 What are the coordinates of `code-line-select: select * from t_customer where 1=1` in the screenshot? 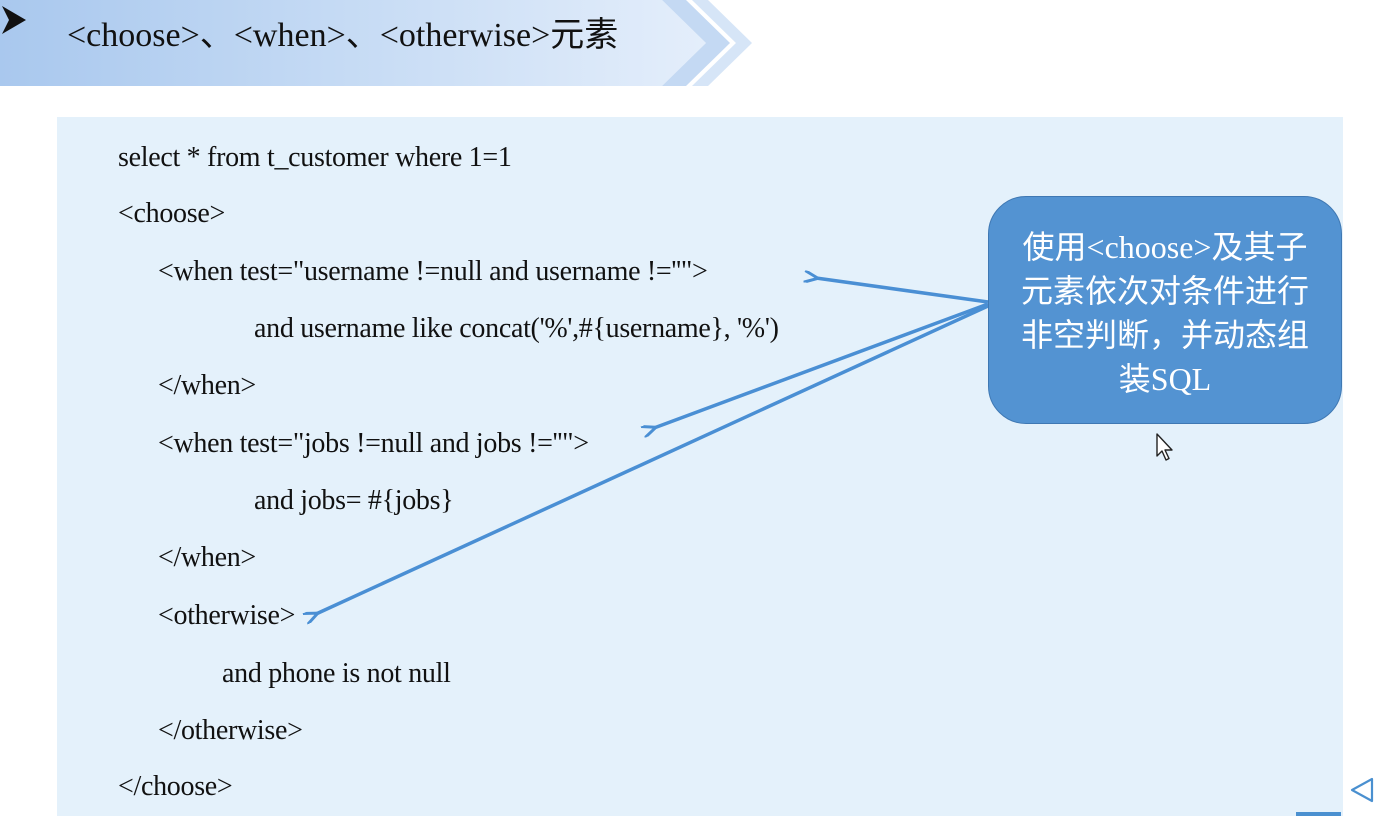 It's located at (315, 157).